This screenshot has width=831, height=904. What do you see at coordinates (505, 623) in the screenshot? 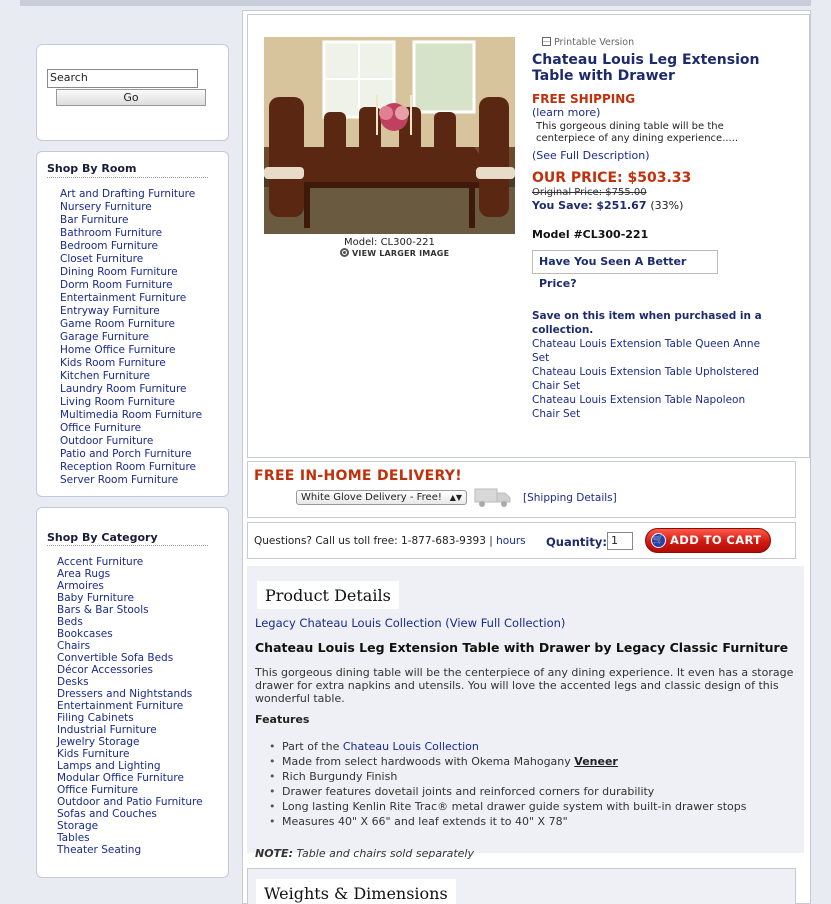
I see `view-full-collection-link: (View Full Collection)` at bounding box center [505, 623].